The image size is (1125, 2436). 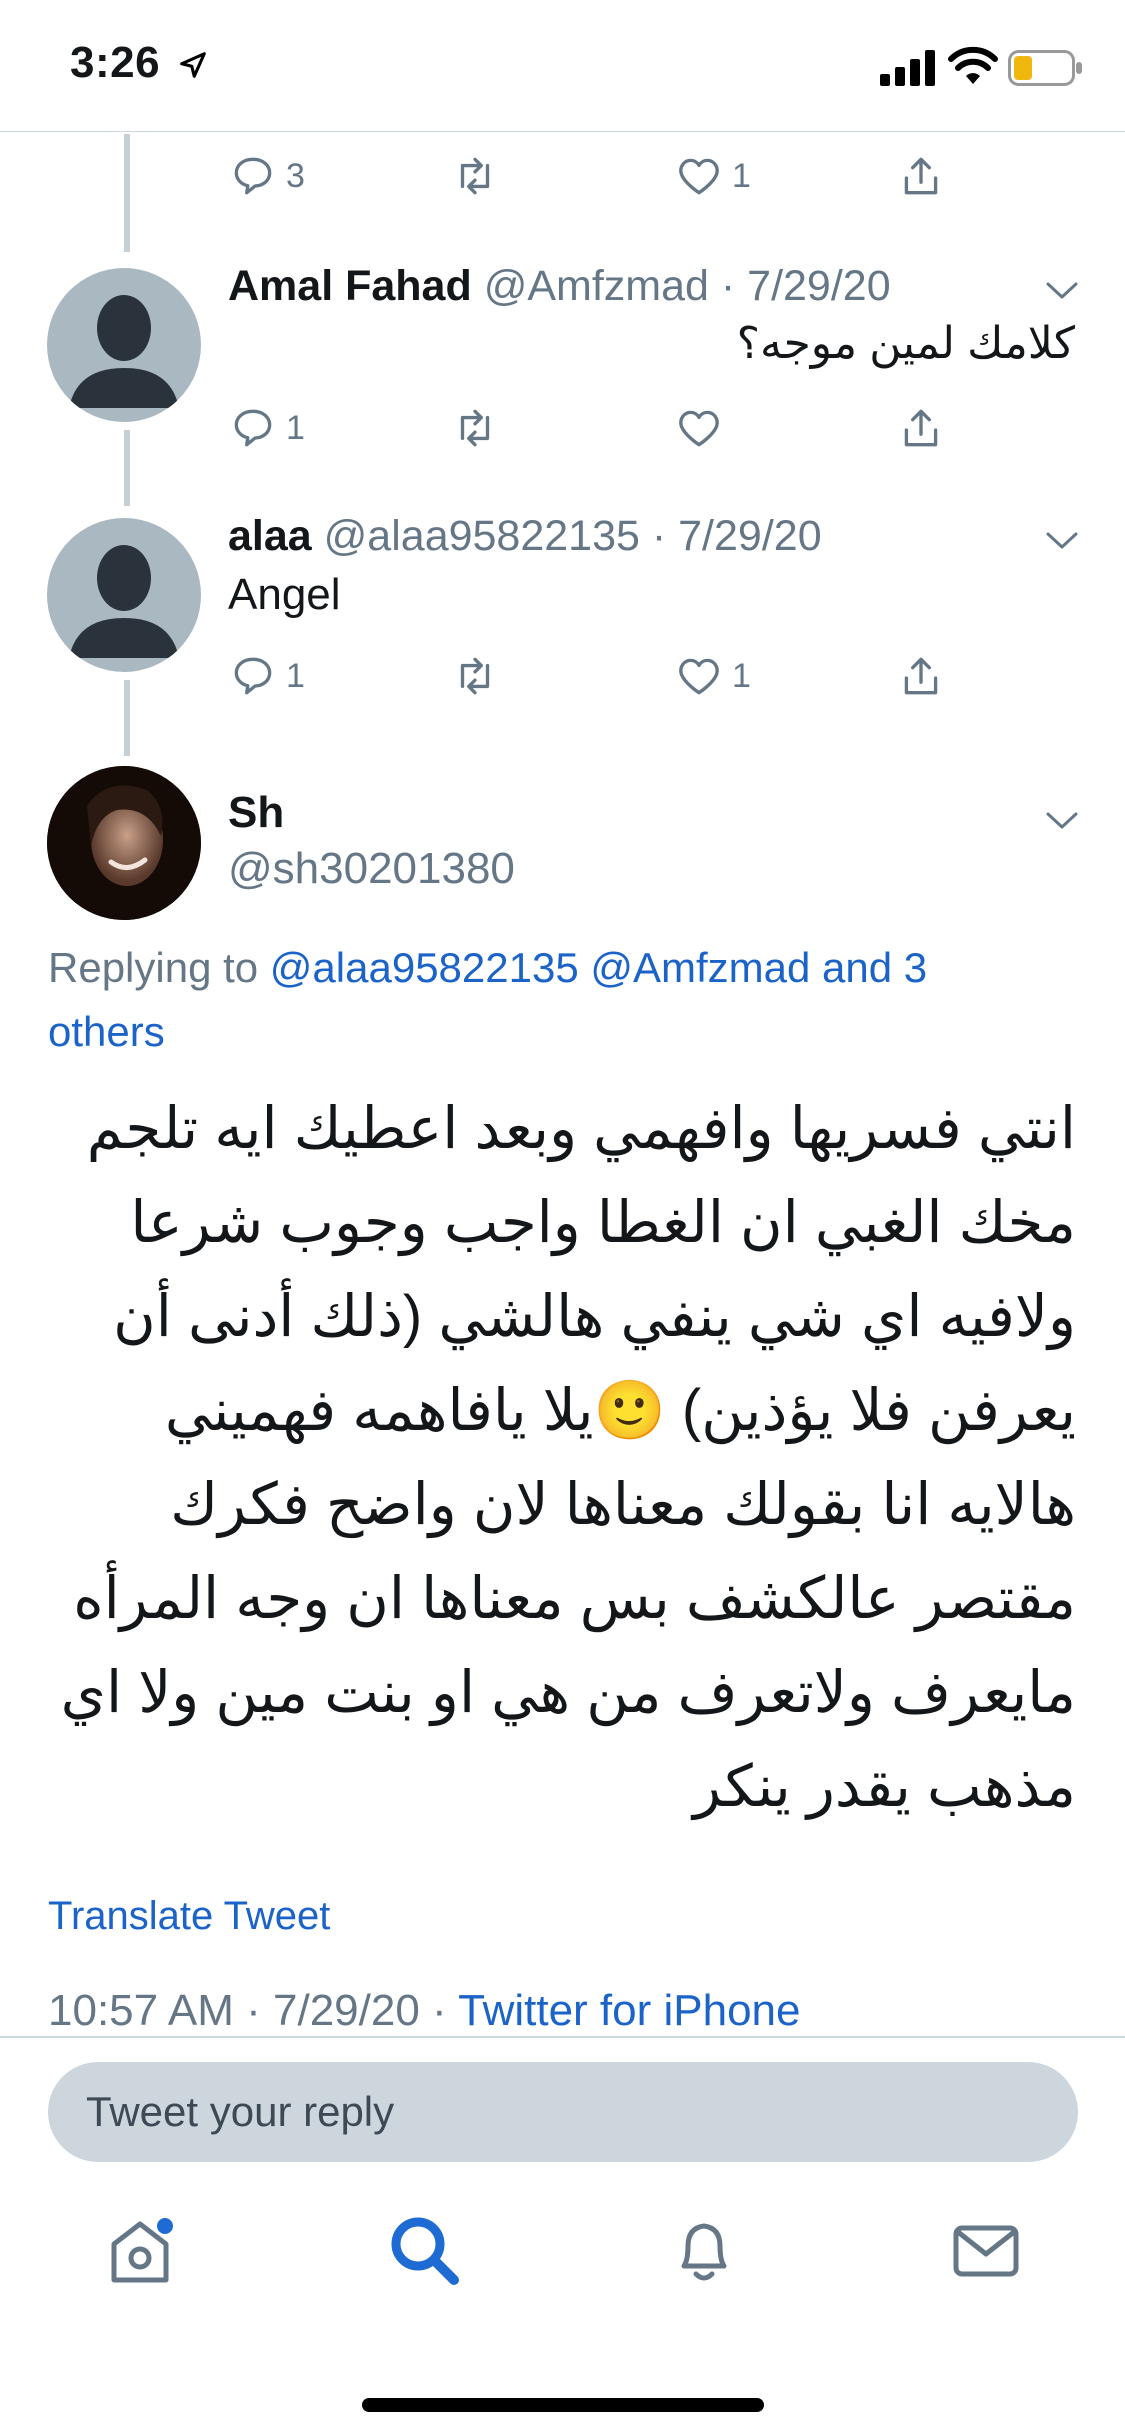 I want to click on location-arrow-icon, so click(x=193, y=65).